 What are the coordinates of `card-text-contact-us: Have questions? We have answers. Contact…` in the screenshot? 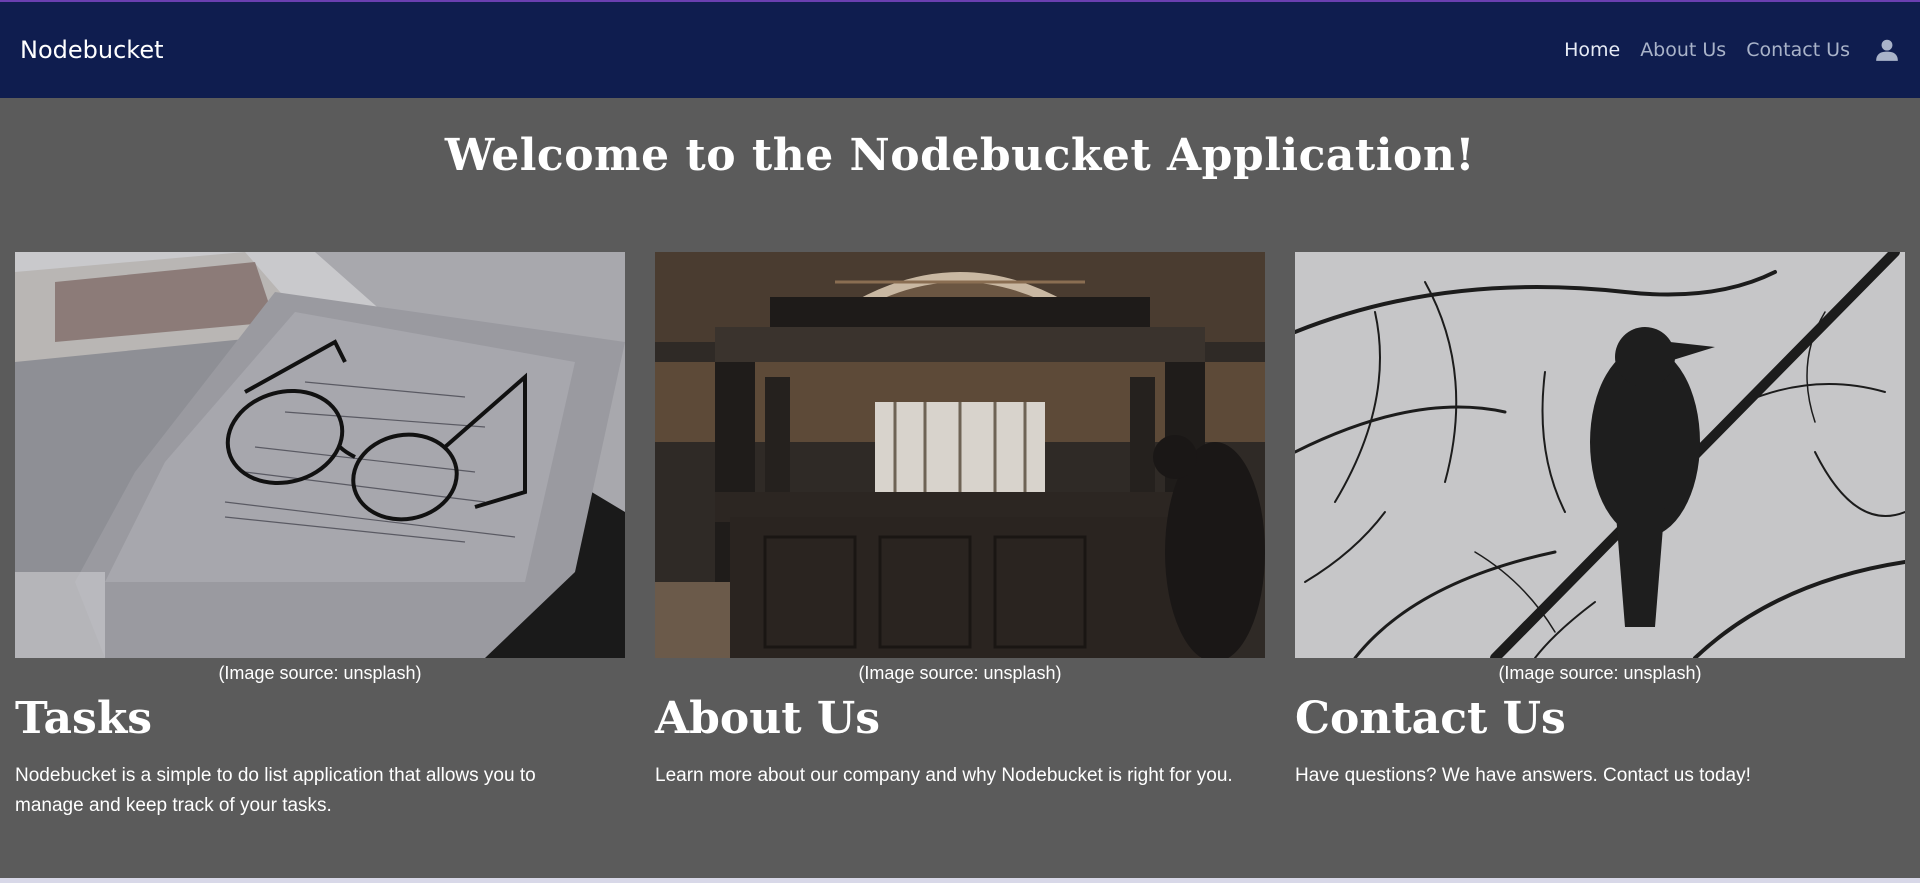 It's located at (1523, 776).